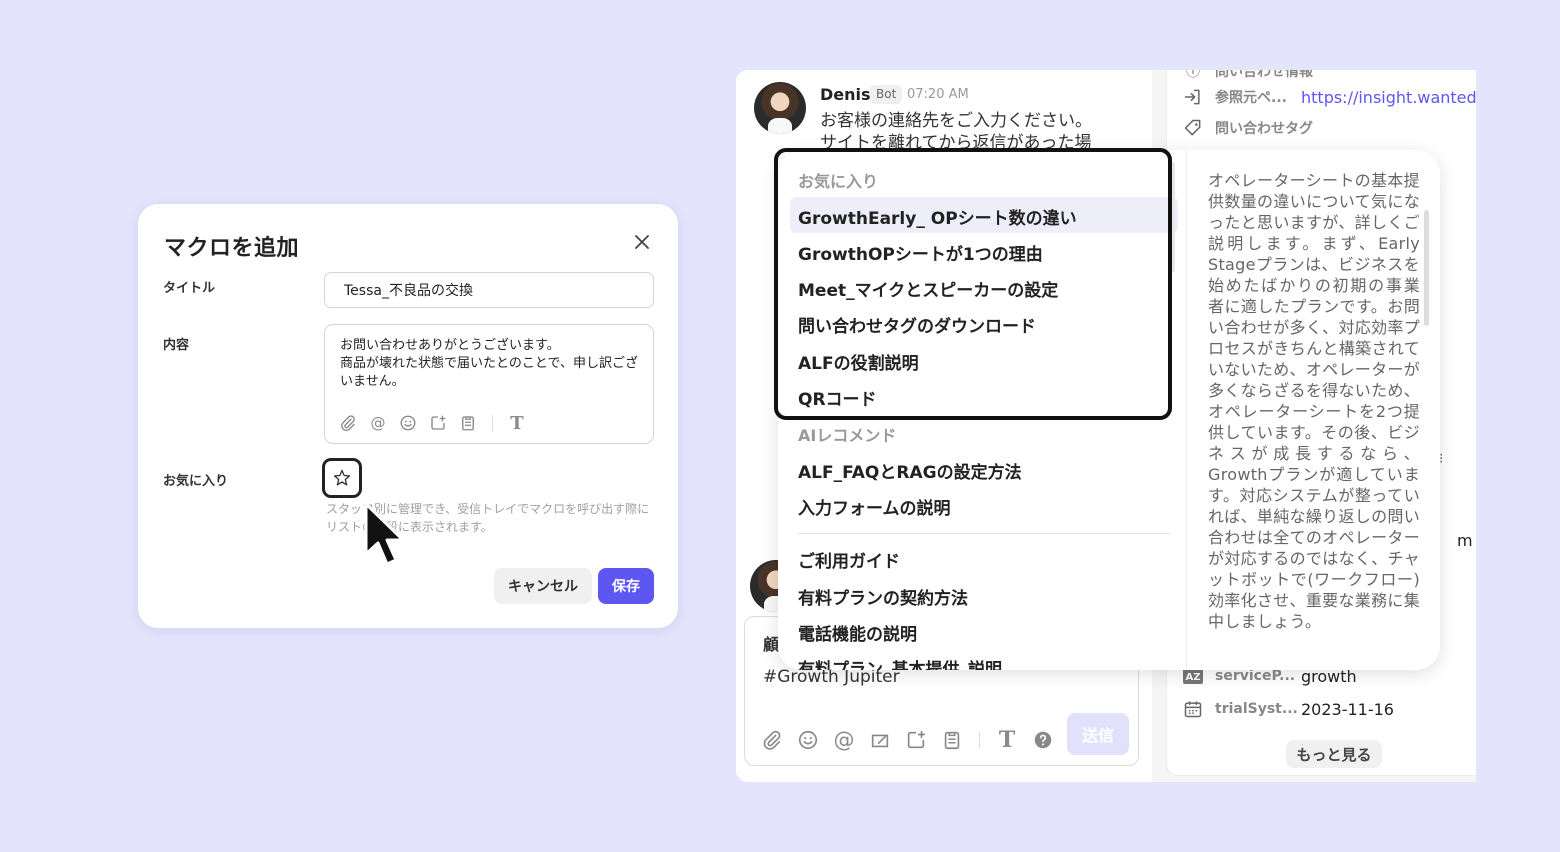  I want to click on content-toolbar: @ T, so click(432, 423).